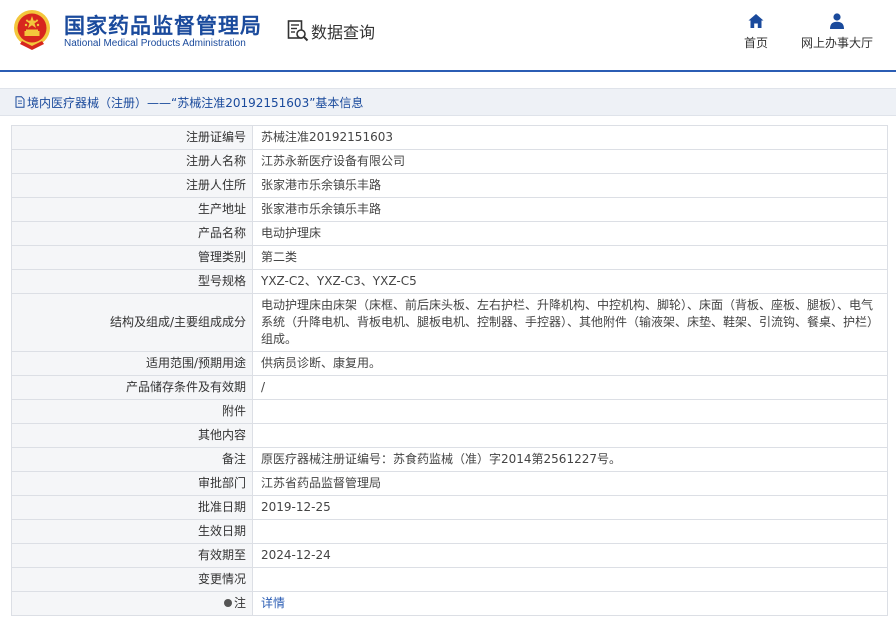 The image size is (896, 619). I want to click on field-value: 苏械注准20192151603, so click(570, 137).